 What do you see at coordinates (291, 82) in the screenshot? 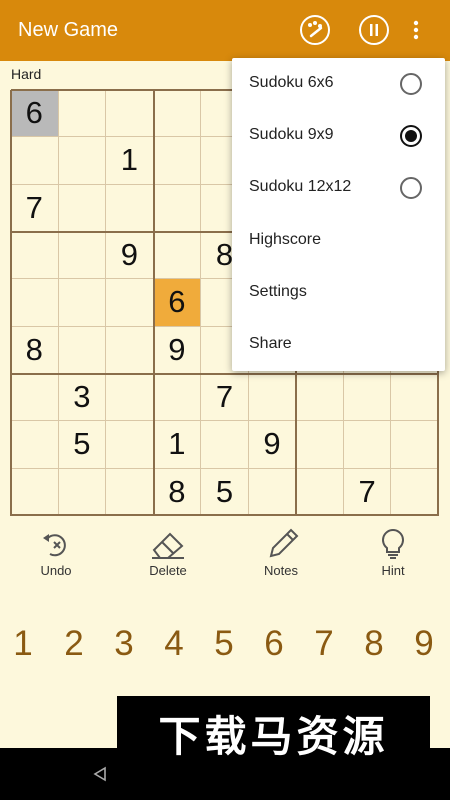
I see `menu-item-label: Sudoku 6x6` at bounding box center [291, 82].